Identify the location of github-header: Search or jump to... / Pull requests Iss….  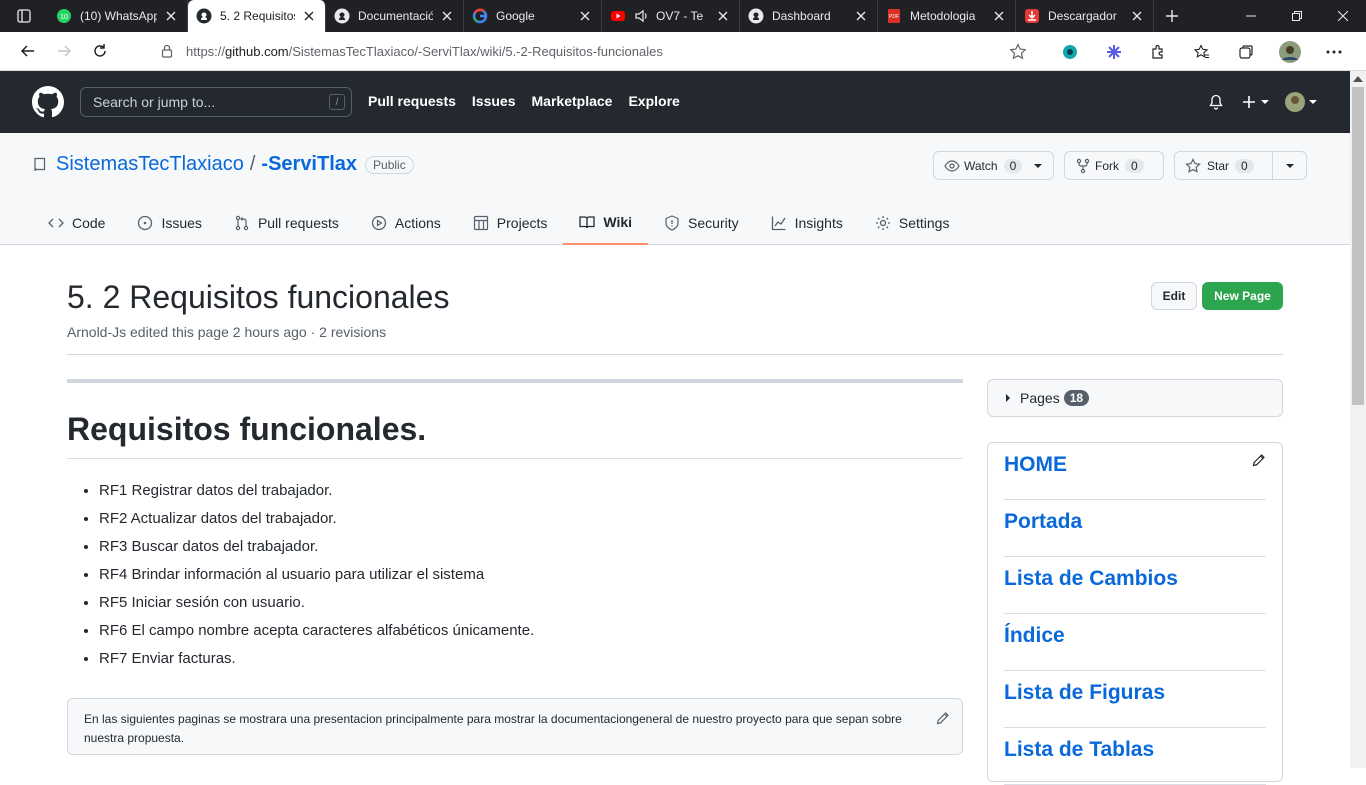
(675, 102).